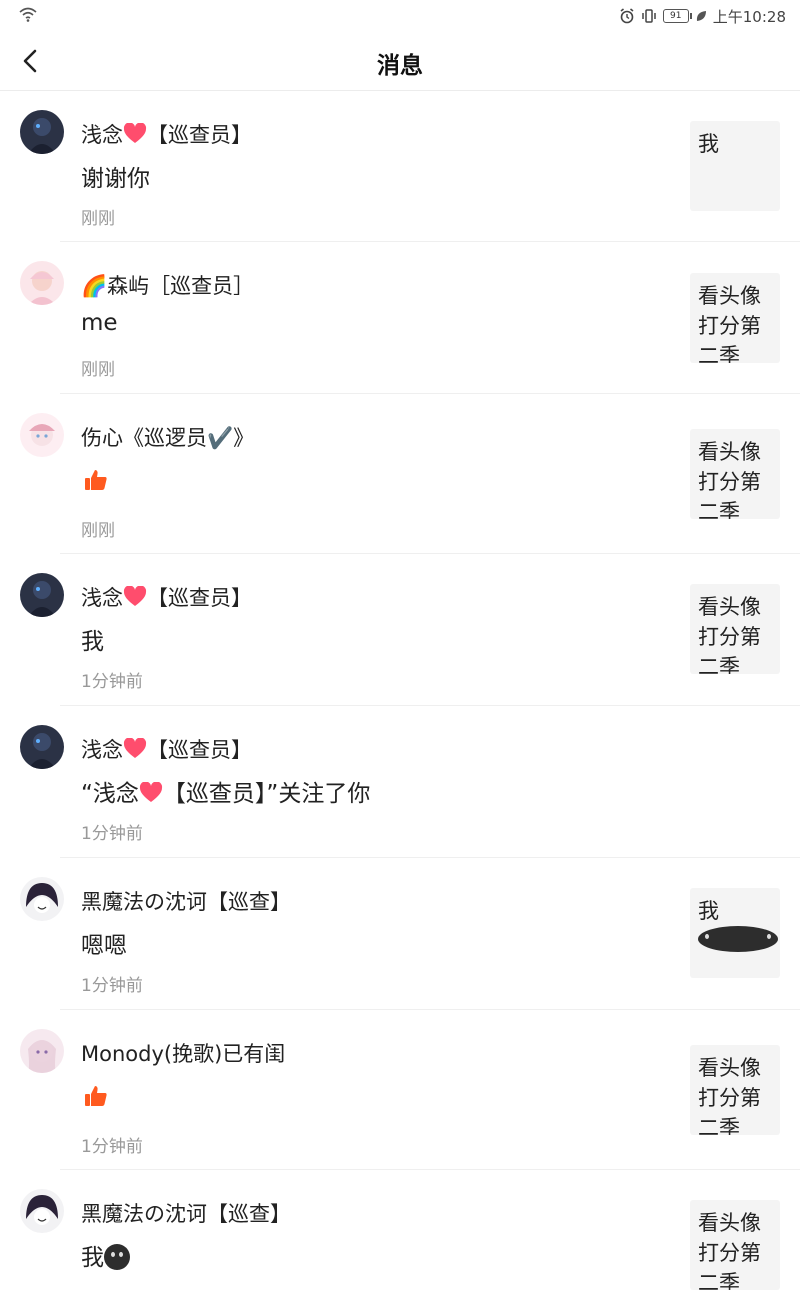  I want to click on message-text: “浅念 【巡查员】”关注了你, so click(226, 794).